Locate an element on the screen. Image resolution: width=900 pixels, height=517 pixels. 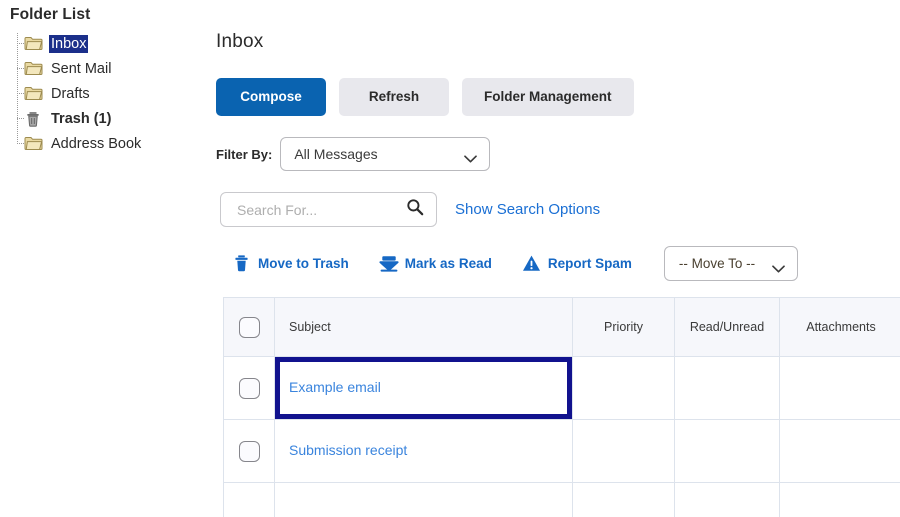
sidebar-item-label: Sent Mail is located at coordinates (81, 68).